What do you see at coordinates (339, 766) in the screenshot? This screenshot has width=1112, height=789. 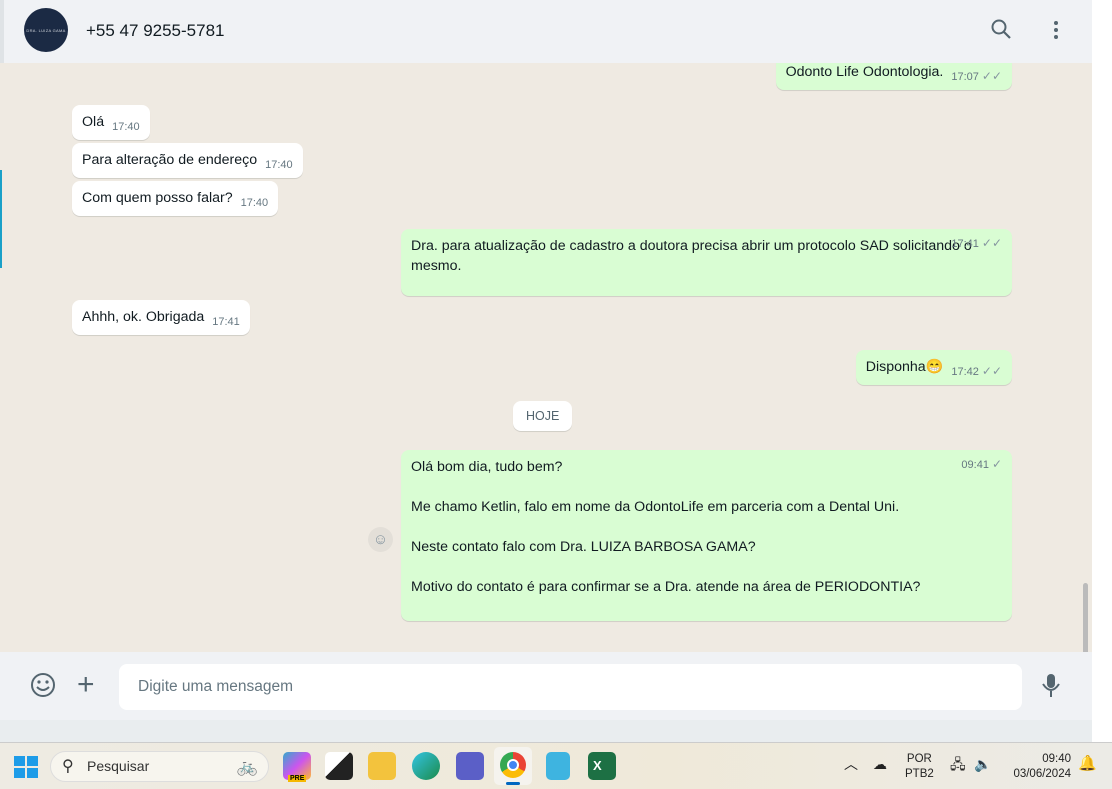 I see `task-view-icon` at bounding box center [339, 766].